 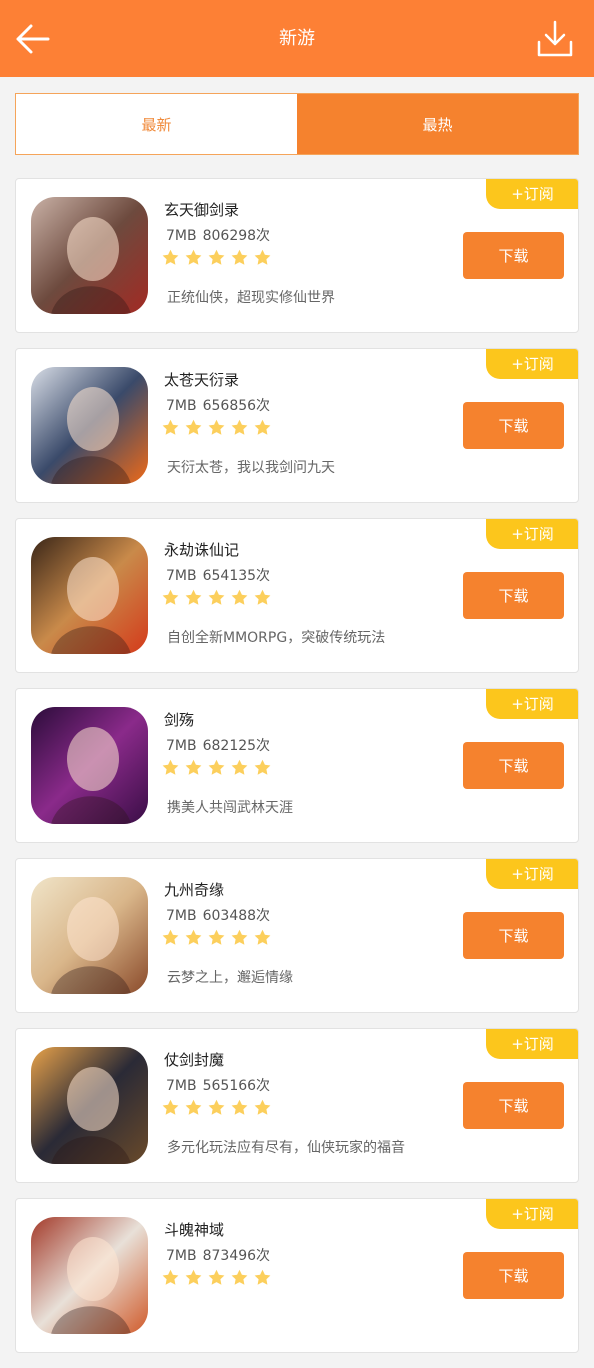 I want to click on download-count: 603488次, so click(x=236, y=916).